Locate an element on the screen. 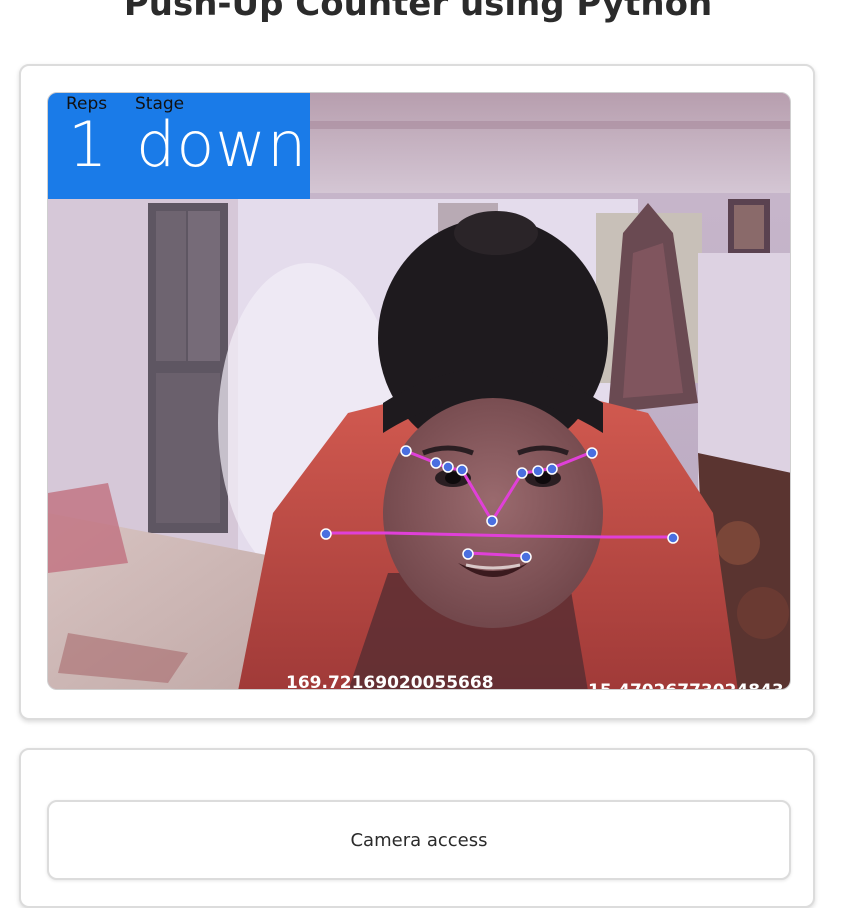 The image size is (860, 908). reps-value: 1 is located at coordinates (88, 144).